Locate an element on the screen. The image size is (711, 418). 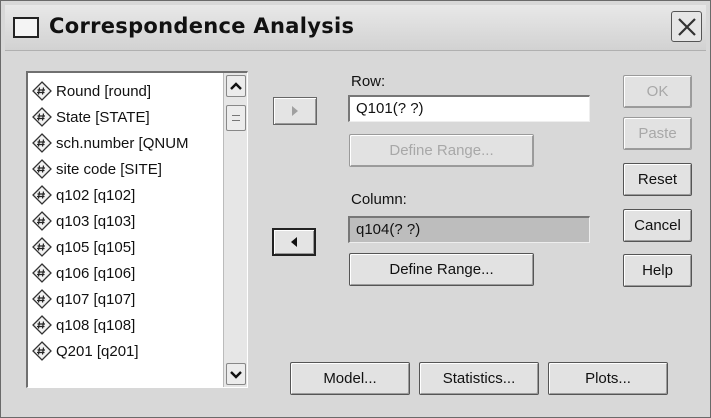
list-item: q105 [q105] is located at coordinates (126, 247).